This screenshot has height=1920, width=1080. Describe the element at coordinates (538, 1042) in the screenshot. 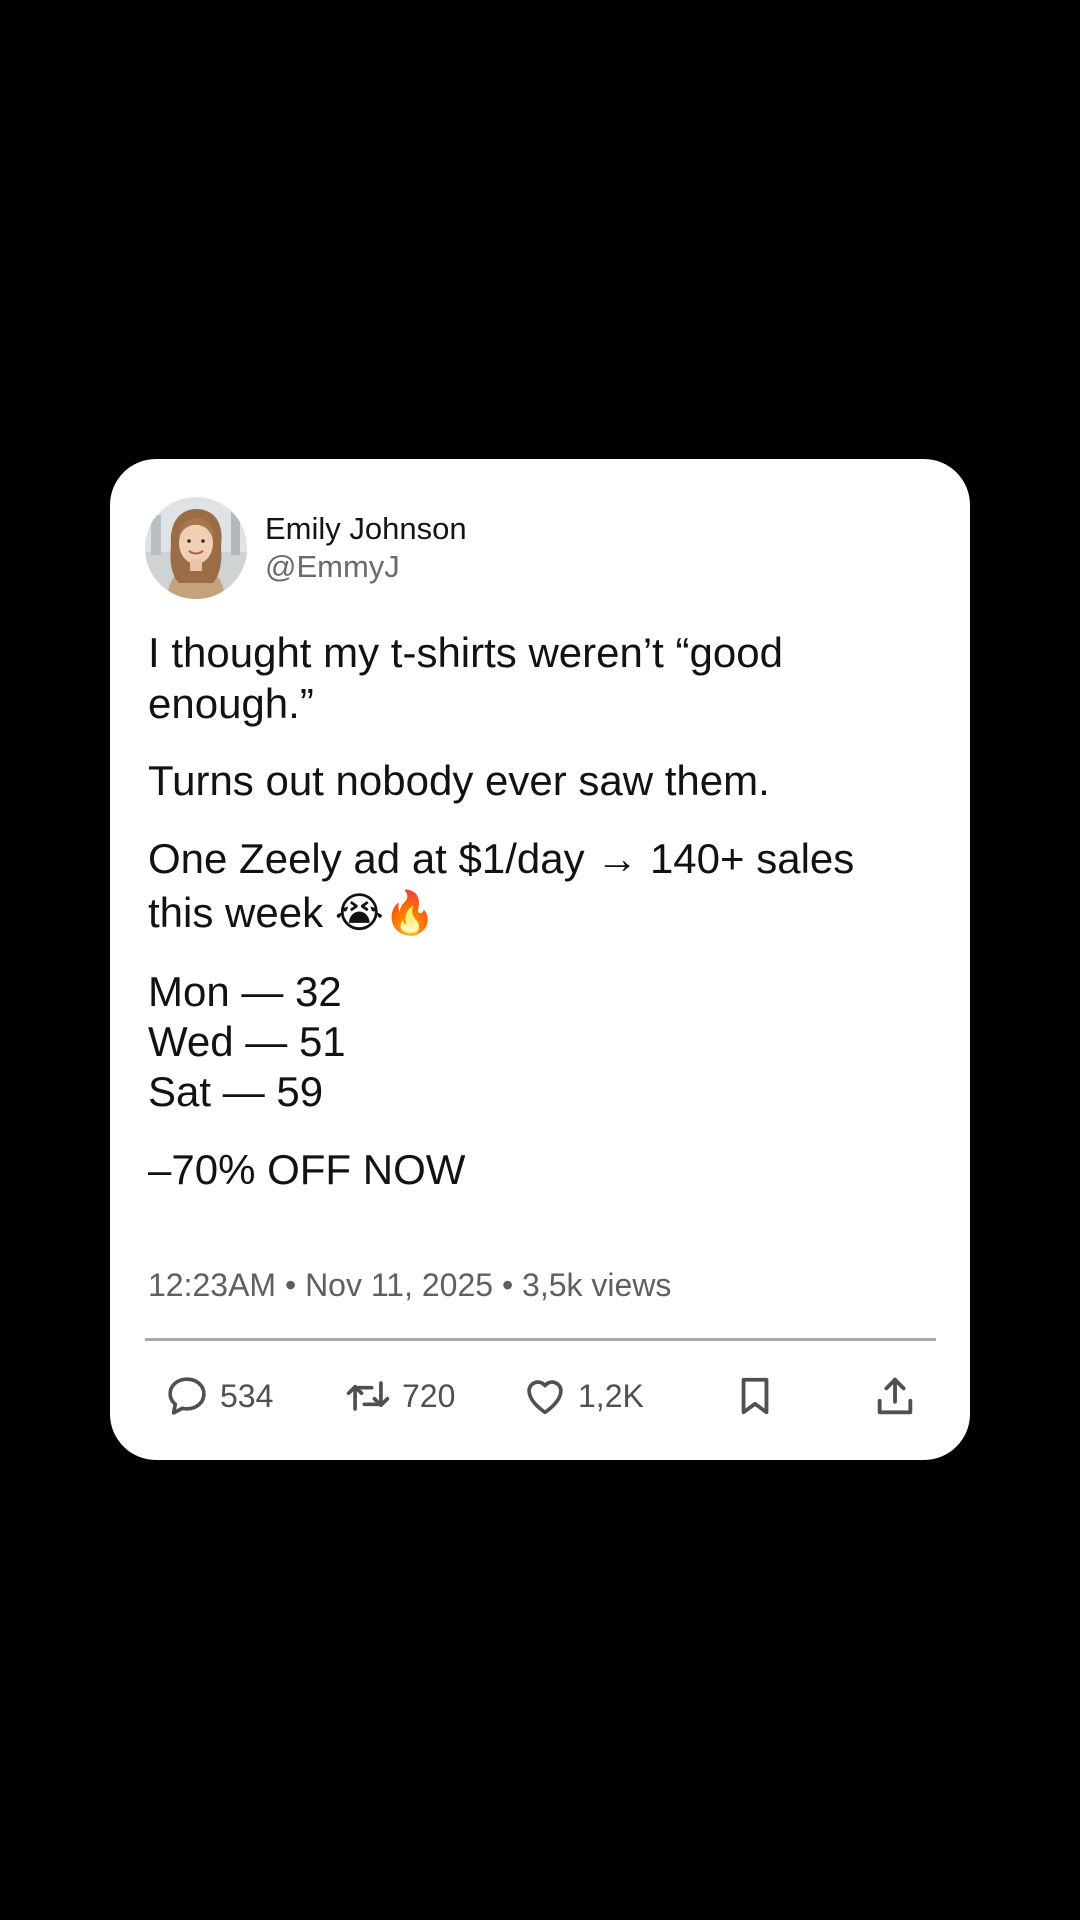

I see `sales-stats: Mon — 32 Wed — 51 Sat — 59` at that location.